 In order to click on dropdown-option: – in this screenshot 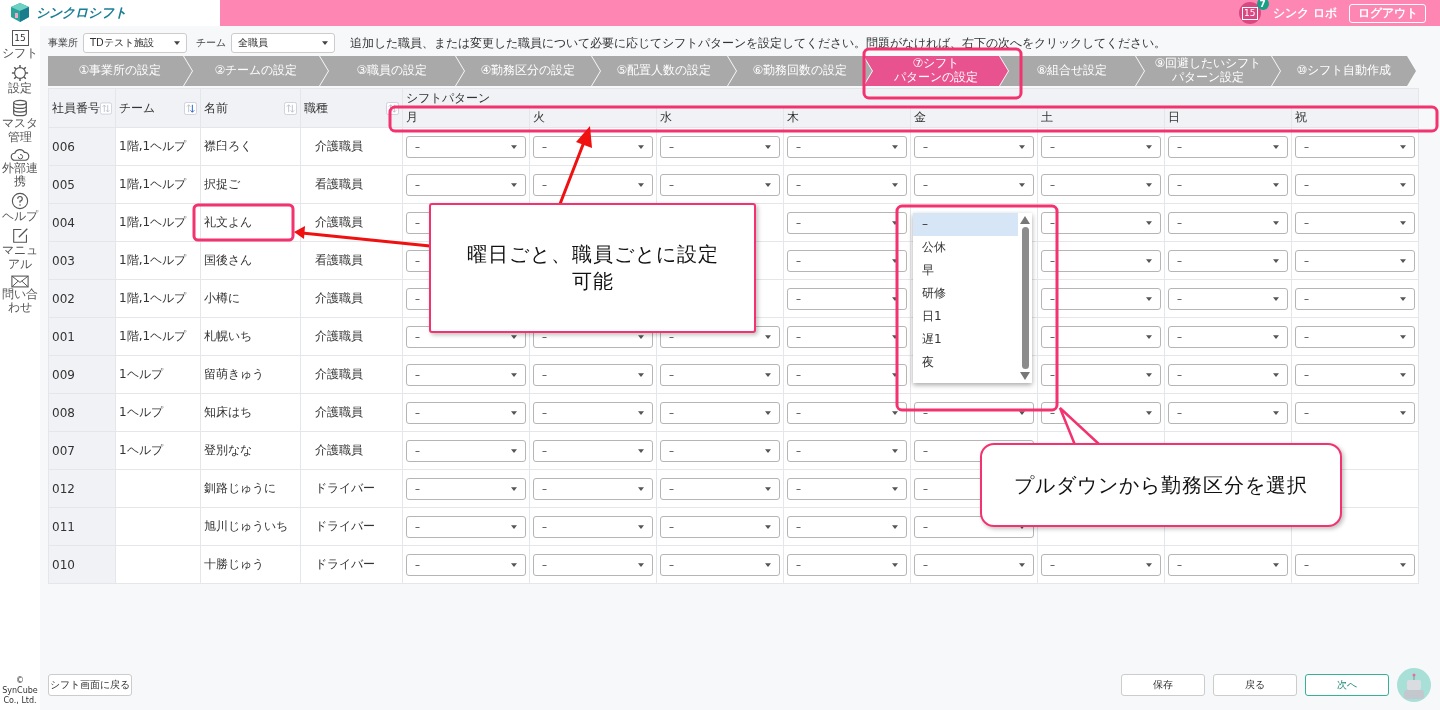, I will do `click(965, 224)`.